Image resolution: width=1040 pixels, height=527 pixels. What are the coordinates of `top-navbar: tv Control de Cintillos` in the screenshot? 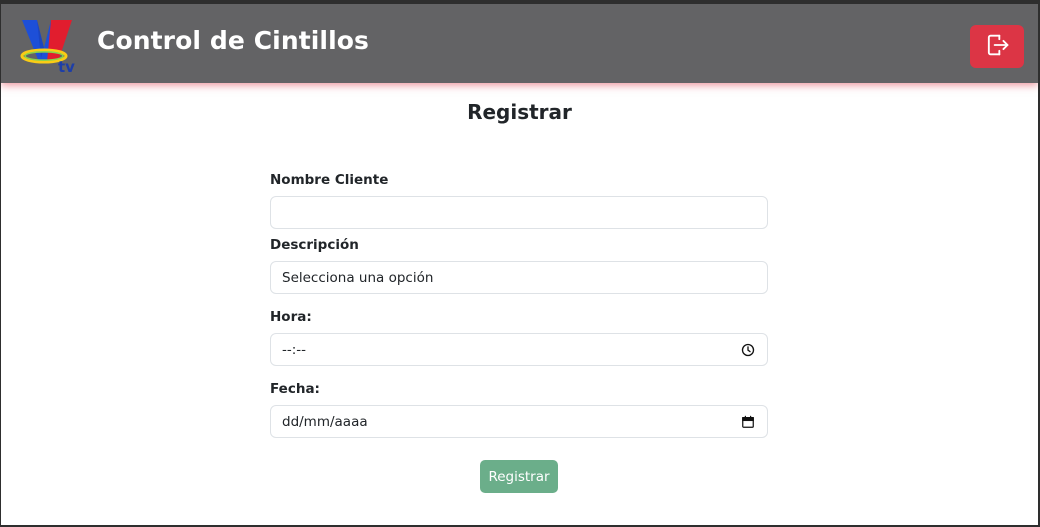 It's located at (519, 43).